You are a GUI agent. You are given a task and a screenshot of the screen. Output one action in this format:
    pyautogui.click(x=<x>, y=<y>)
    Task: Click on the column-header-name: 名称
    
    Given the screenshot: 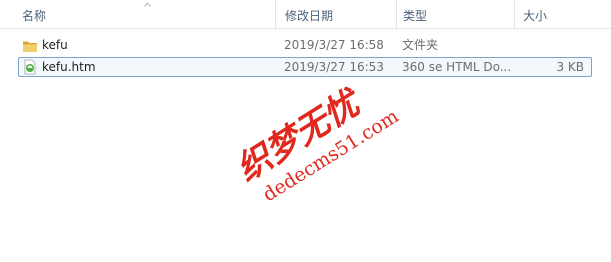 What is the action you would take?
    pyautogui.click(x=146, y=14)
    